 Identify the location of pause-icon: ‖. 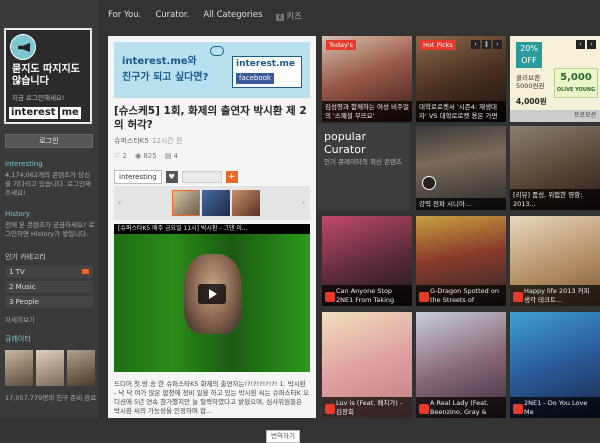
(486, 44).